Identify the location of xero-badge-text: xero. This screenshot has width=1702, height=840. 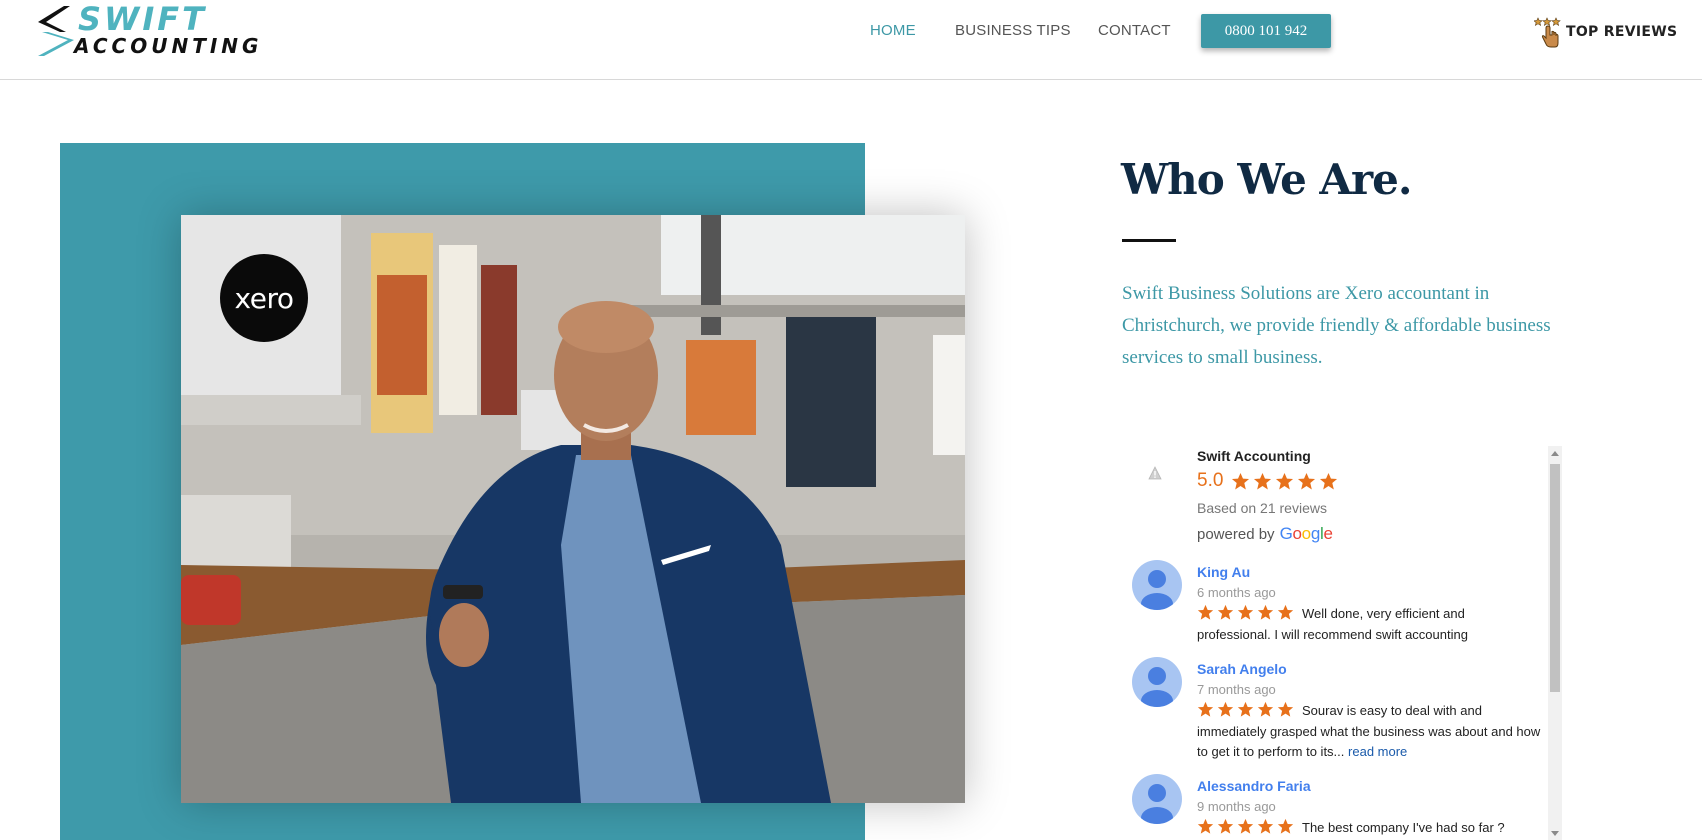
(264, 298).